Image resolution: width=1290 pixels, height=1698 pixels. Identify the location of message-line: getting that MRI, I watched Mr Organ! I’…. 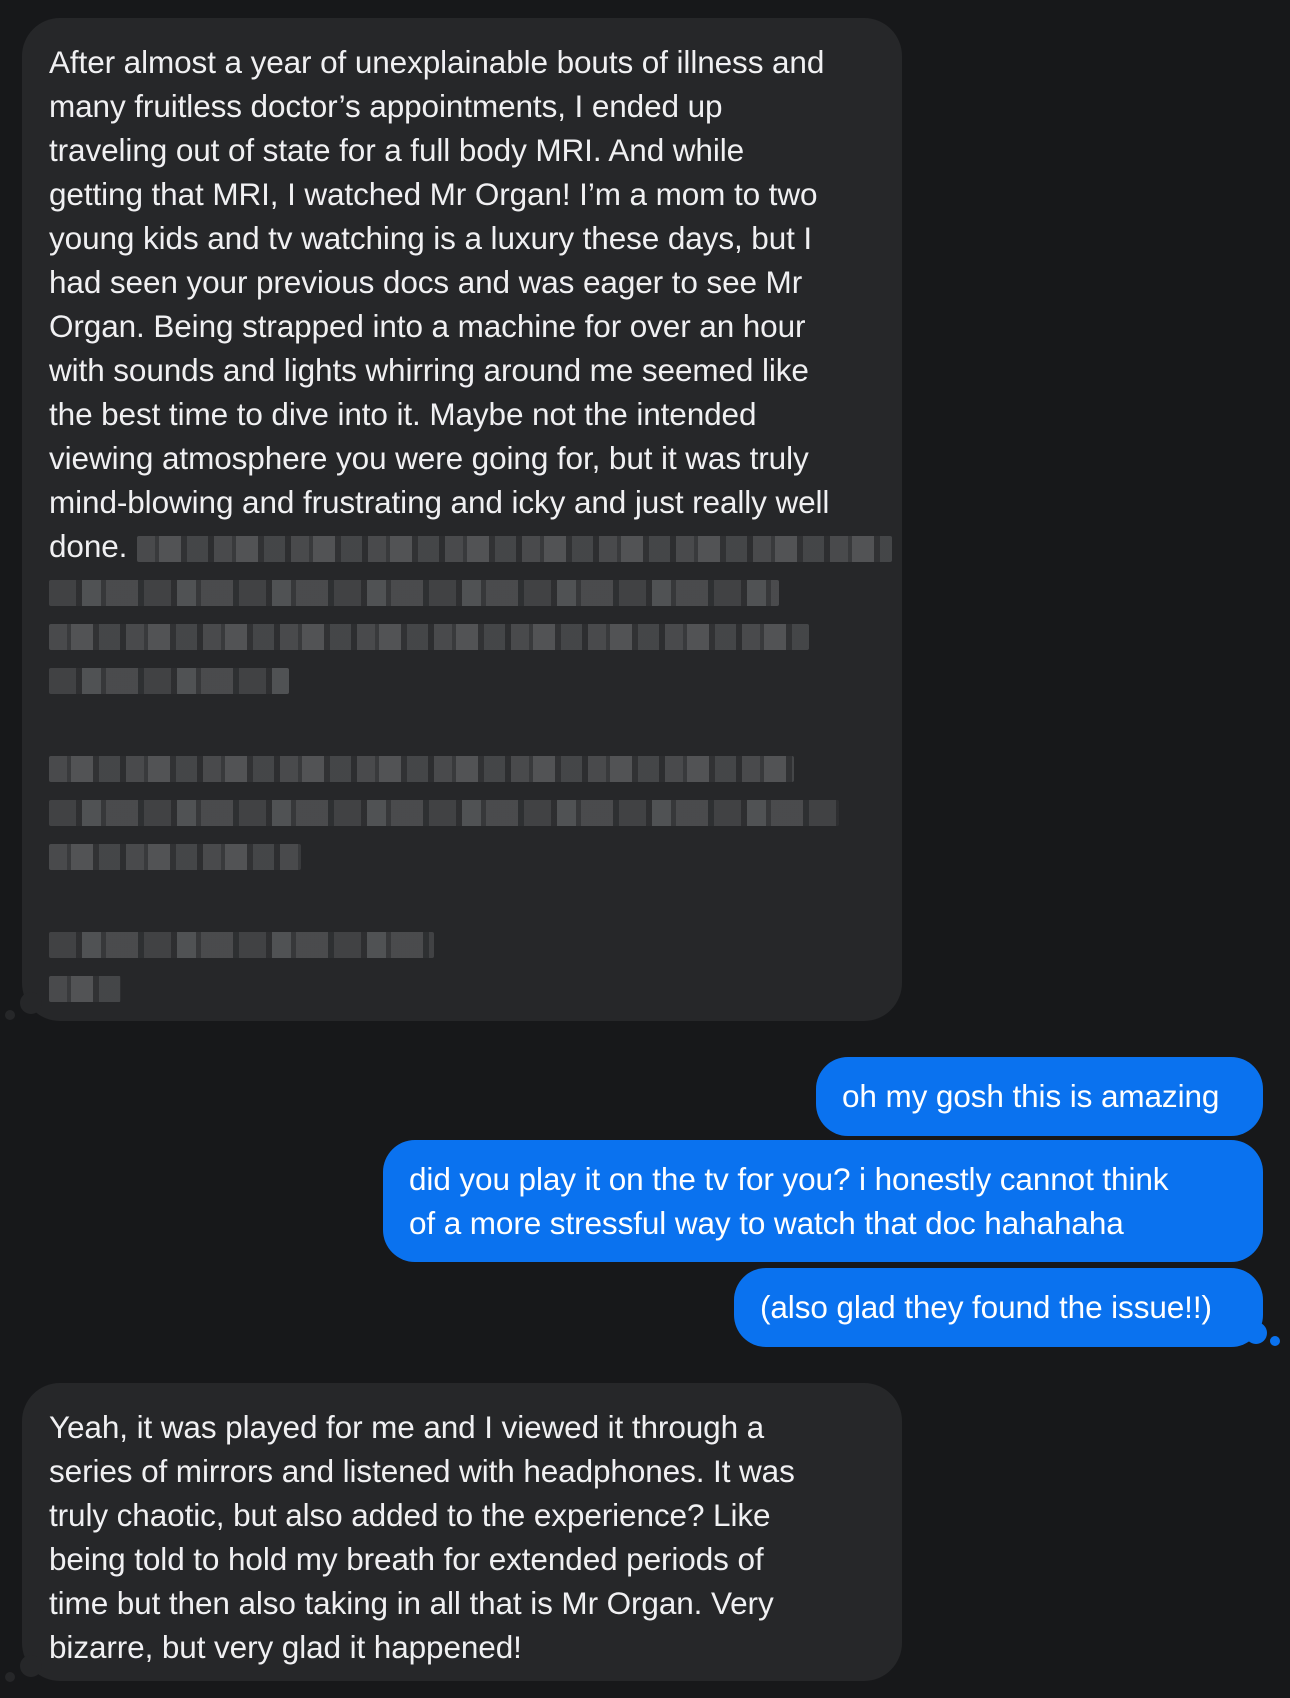
(433, 194).